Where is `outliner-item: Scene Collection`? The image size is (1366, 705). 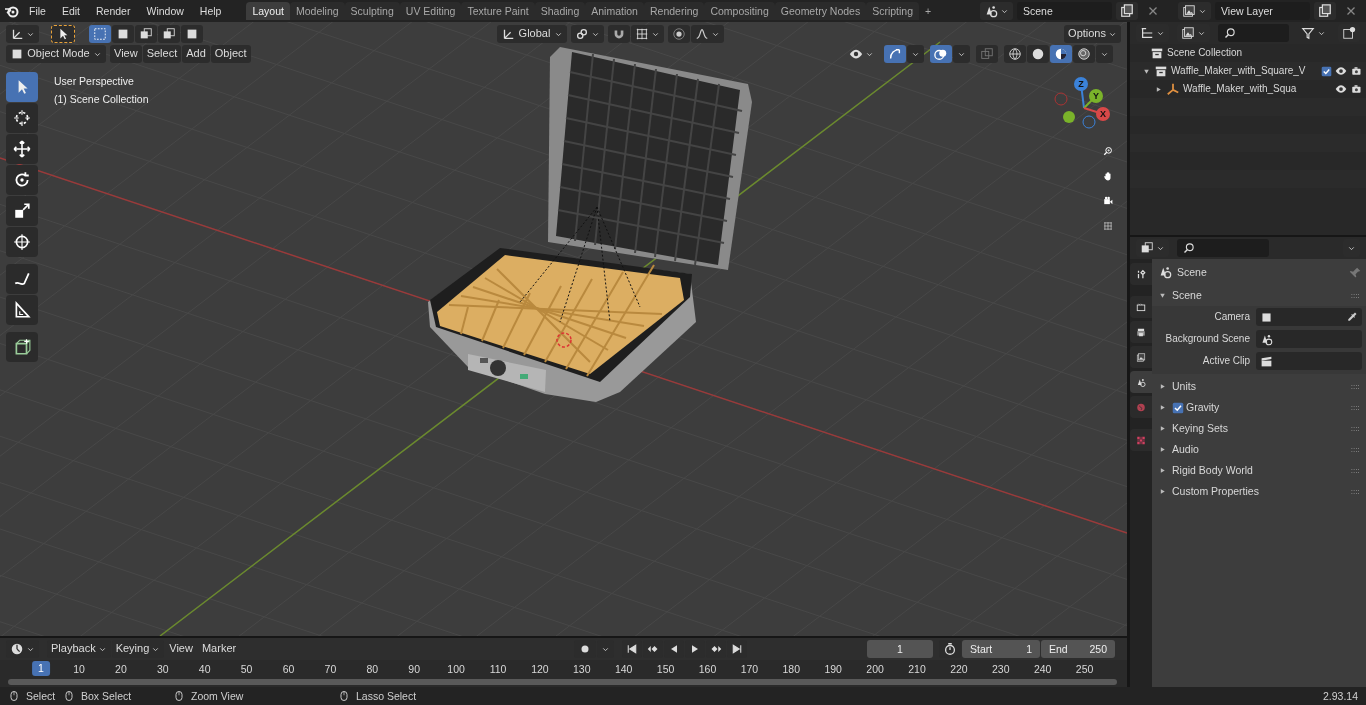 outliner-item: Scene Collection is located at coordinates (1205, 53).